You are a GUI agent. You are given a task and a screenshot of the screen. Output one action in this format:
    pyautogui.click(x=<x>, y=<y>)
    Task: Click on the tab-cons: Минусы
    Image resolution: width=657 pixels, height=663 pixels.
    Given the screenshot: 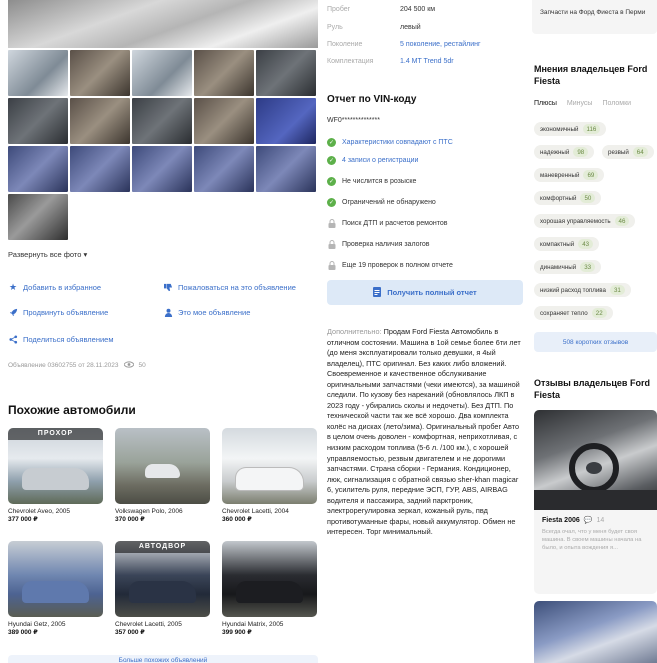 What is the action you would take?
    pyautogui.click(x=580, y=103)
    